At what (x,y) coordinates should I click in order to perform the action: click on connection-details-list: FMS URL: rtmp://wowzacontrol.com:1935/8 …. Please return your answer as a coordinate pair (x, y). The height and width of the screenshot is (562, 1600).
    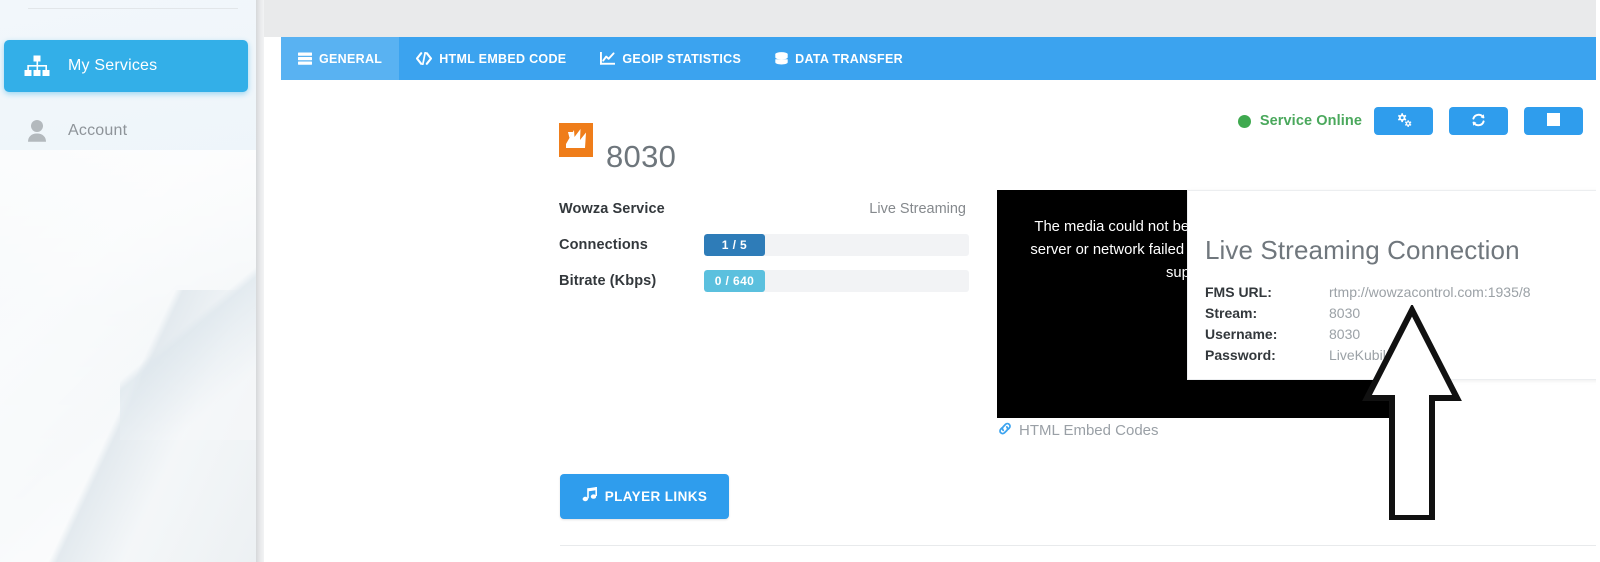
    Looking at the image, I should click on (1402, 326).